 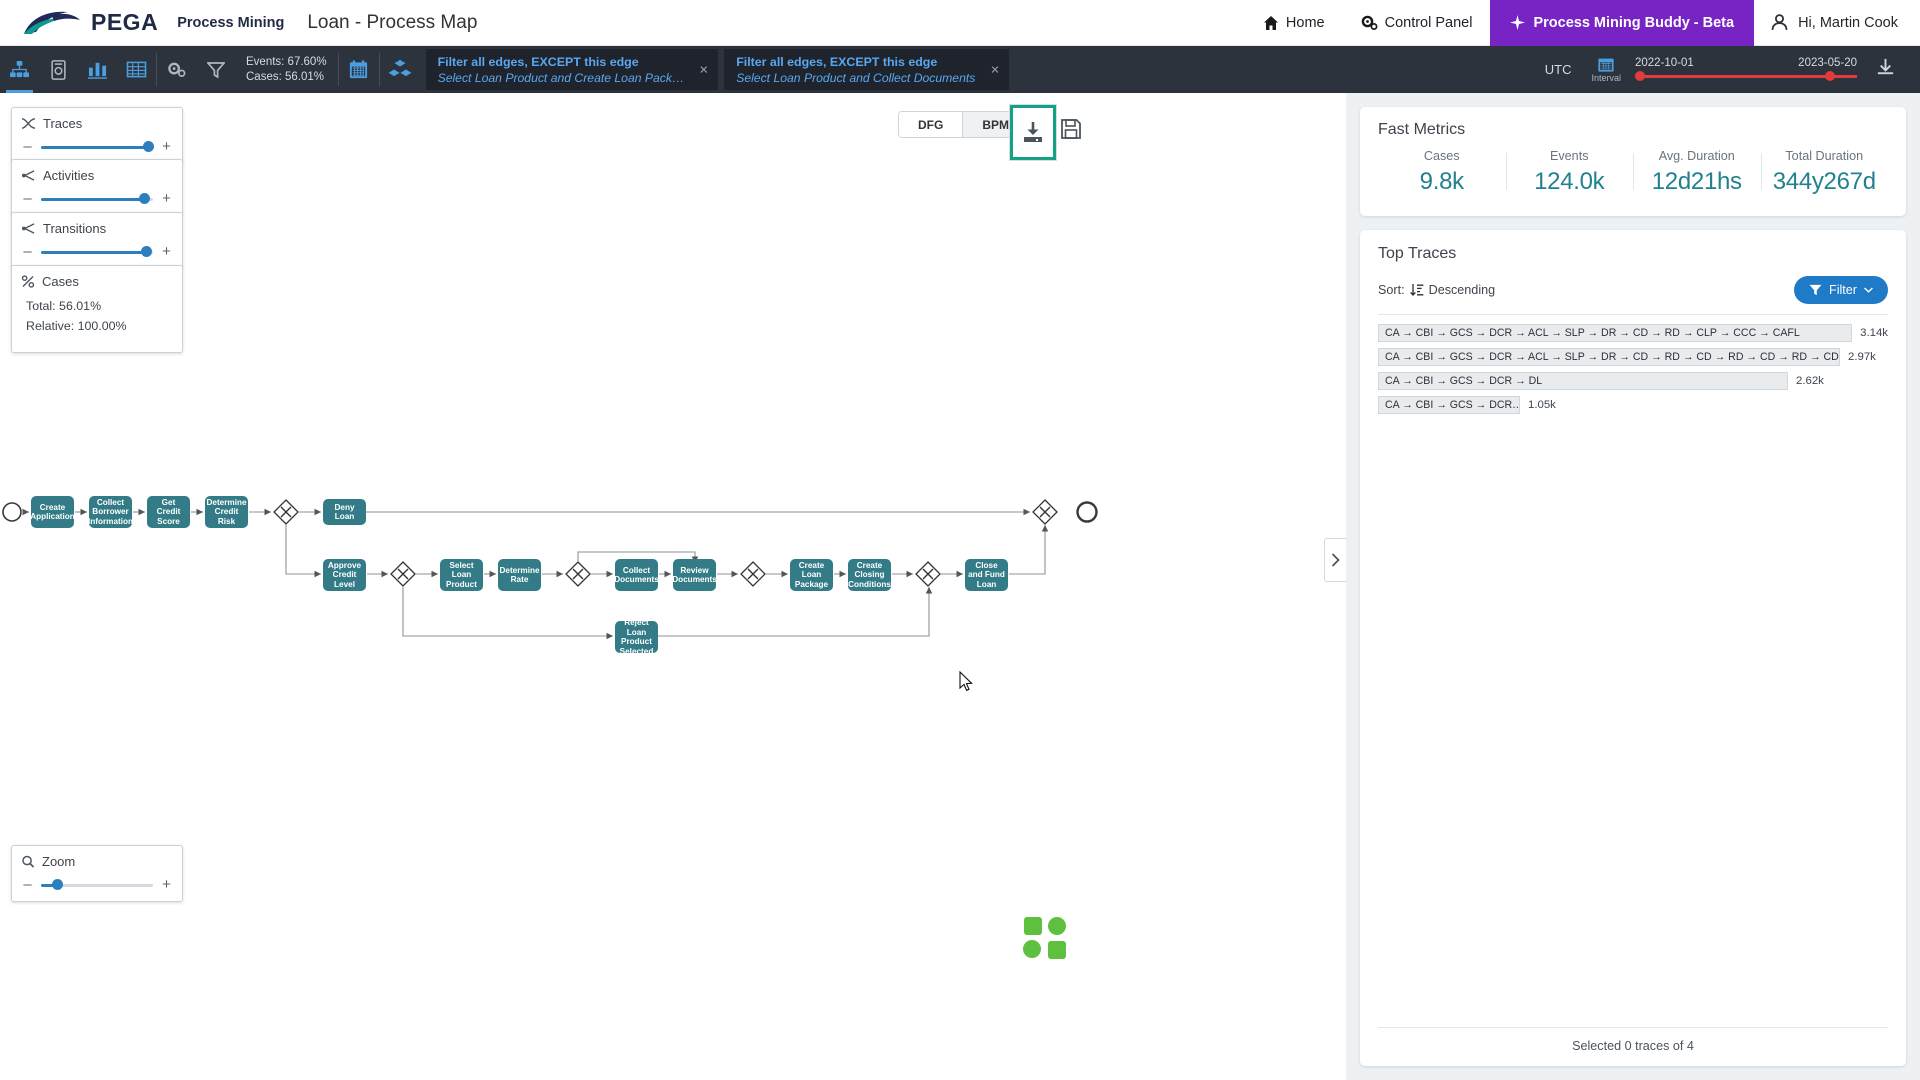 I want to click on top-traces-footer: Selected 0 traces of 4, so click(x=1633, y=1046).